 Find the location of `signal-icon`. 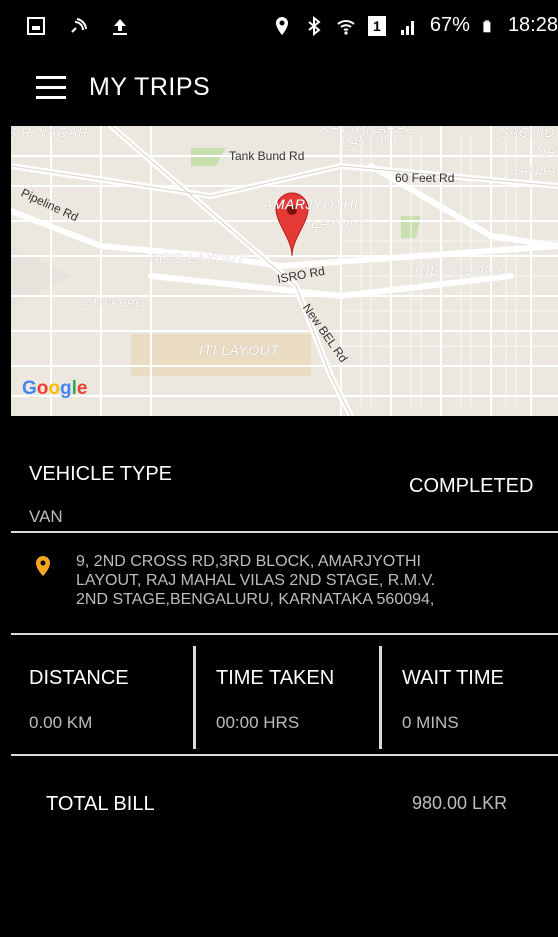

signal-icon is located at coordinates (407, 27).